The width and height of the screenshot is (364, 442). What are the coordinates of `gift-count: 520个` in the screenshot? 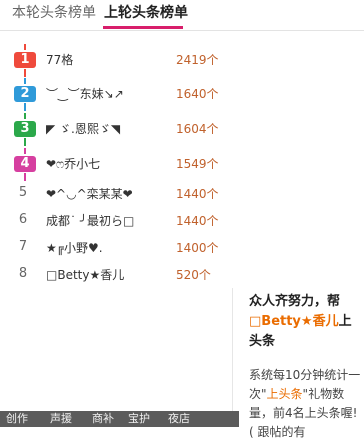 It's located at (193, 275).